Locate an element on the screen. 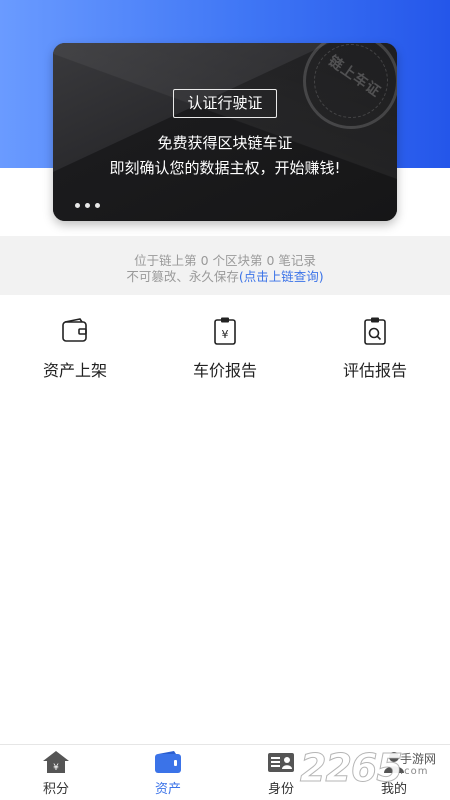 The width and height of the screenshot is (450, 800). asset-wallet-icon is located at coordinates (168, 762).